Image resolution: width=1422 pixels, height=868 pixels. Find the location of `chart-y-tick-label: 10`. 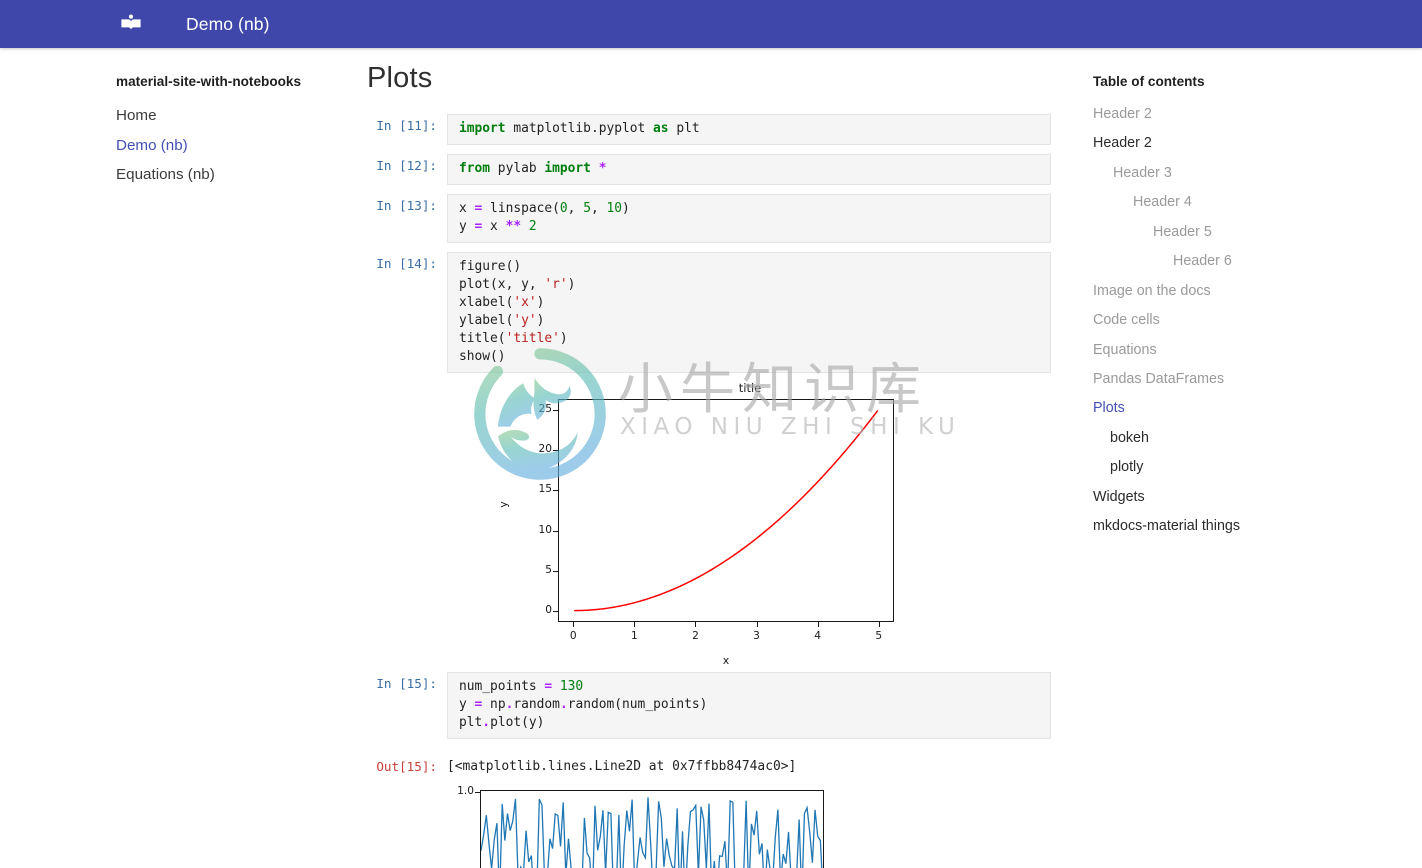

chart-y-tick-label: 10 is located at coordinates (545, 529).